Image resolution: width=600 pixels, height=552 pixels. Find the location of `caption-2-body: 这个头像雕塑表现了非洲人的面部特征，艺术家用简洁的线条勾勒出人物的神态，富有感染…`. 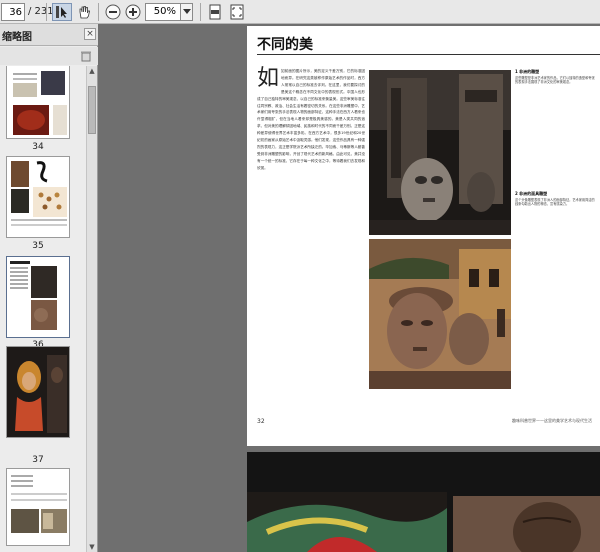

caption-2-body: 这个头像雕塑表现了非洲人的面部特征，艺术家用简洁的线条勾勒出人物的神态，富有感染… is located at coordinates (555, 202).